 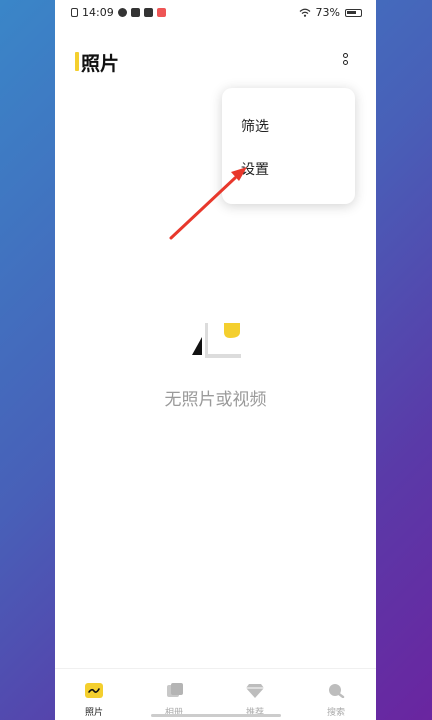 What do you see at coordinates (94, 690) in the screenshot?
I see `photo-tab-icon` at bounding box center [94, 690].